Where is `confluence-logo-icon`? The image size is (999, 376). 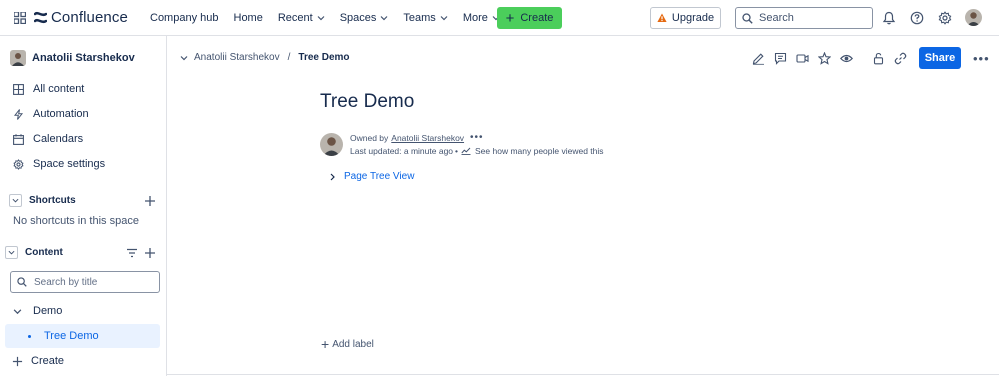
confluence-logo-icon is located at coordinates (40, 17).